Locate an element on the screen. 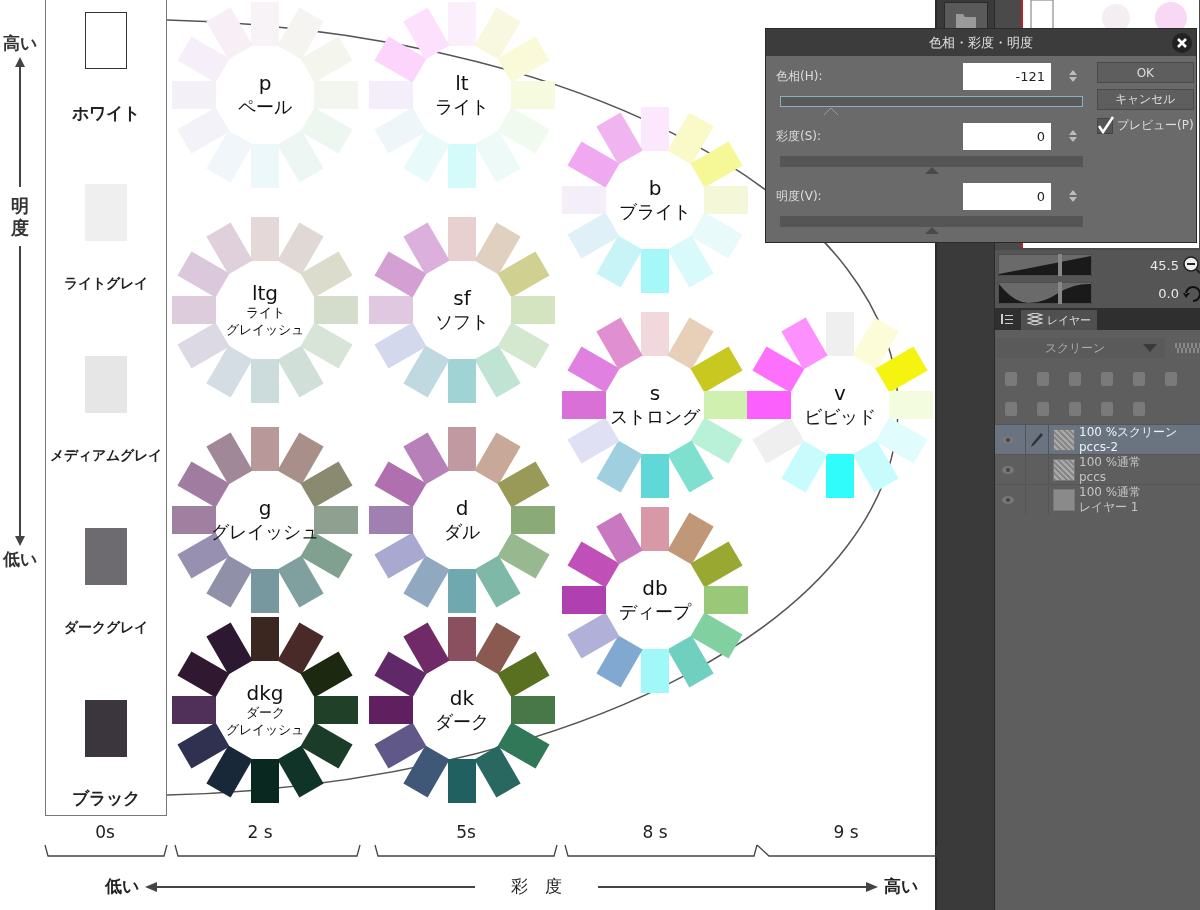 This screenshot has height=910, width=1200. checkbox is located at coordinates (1106, 125).